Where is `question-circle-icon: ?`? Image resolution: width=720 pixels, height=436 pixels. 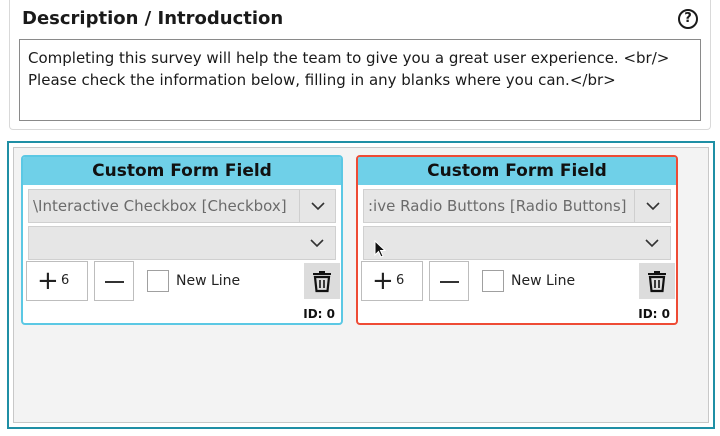 question-circle-icon: ? is located at coordinates (688, 19).